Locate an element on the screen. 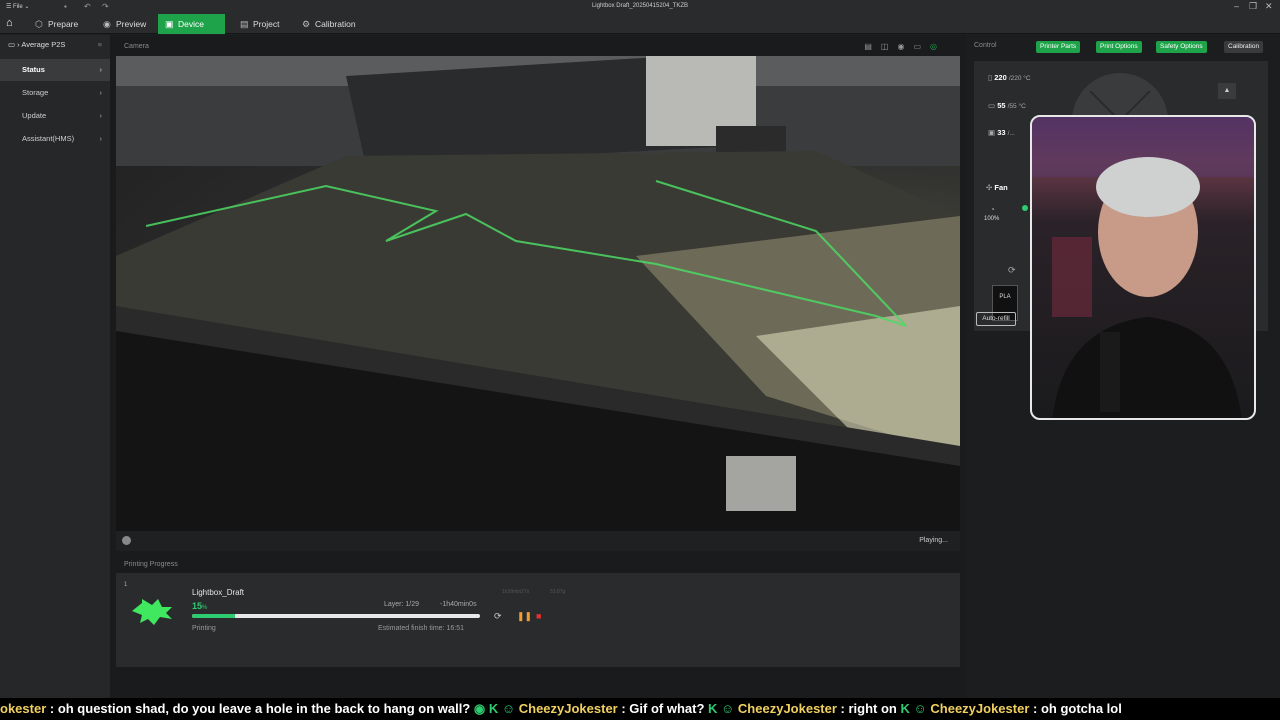 The height and width of the screenshot is (720, 1280). tab-project-label: Project is located at coordinates (266, 24).